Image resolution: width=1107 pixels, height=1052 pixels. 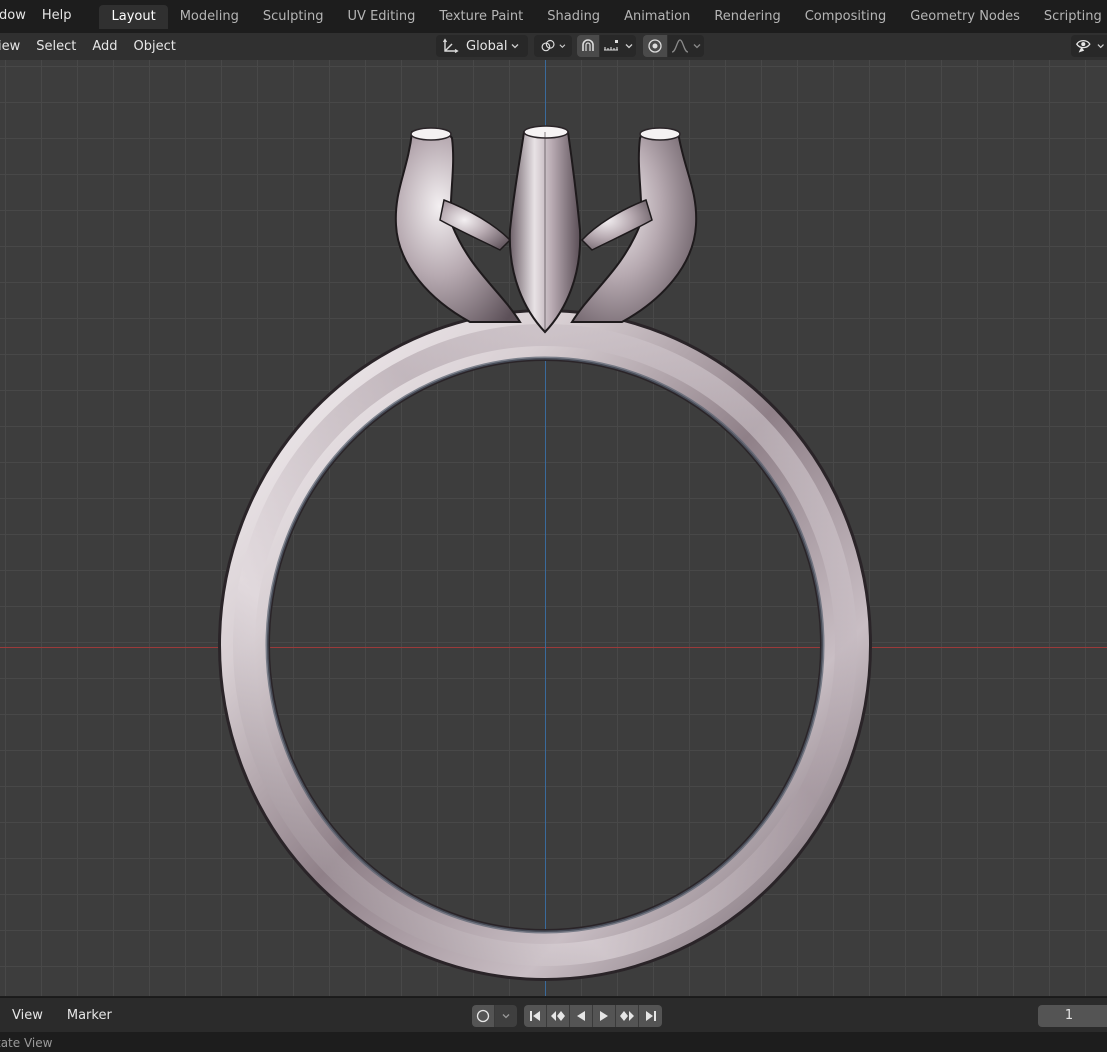 I want to click on play-reverse-button, so click(x=581, y=1016).